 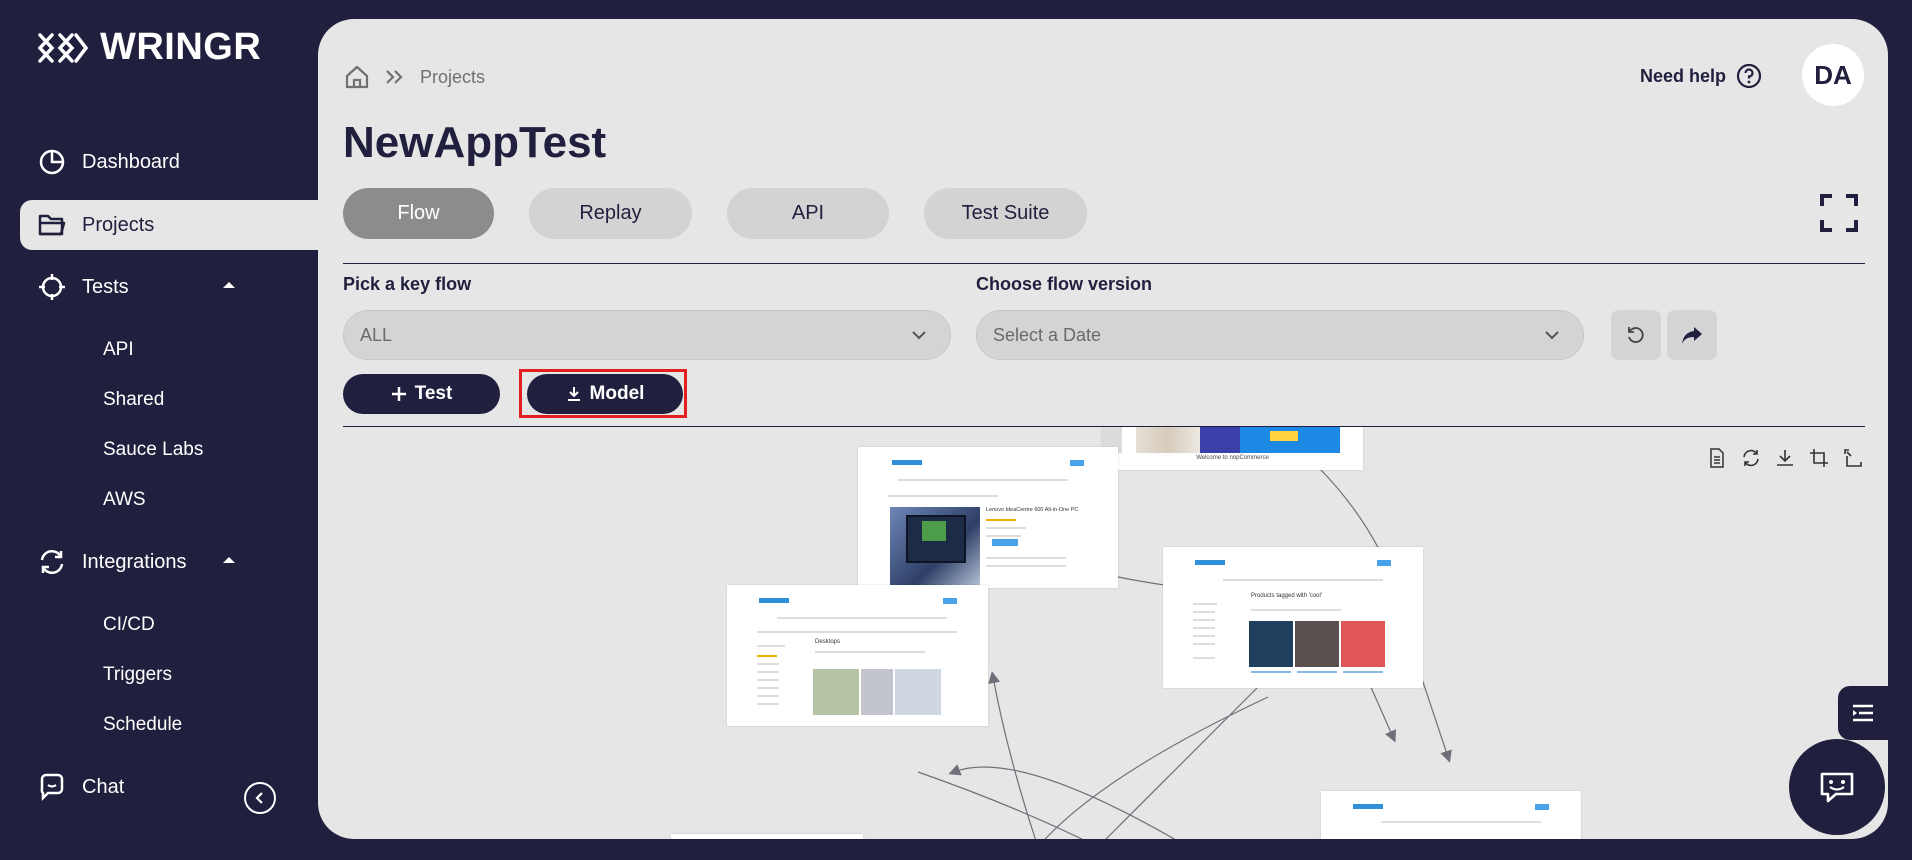 What do you see at coordinates (1293, 617) in the screenshot?
I see `flow-node-products-tagged: Products tagged with 'cool'` at bounding box center [1293, 617].